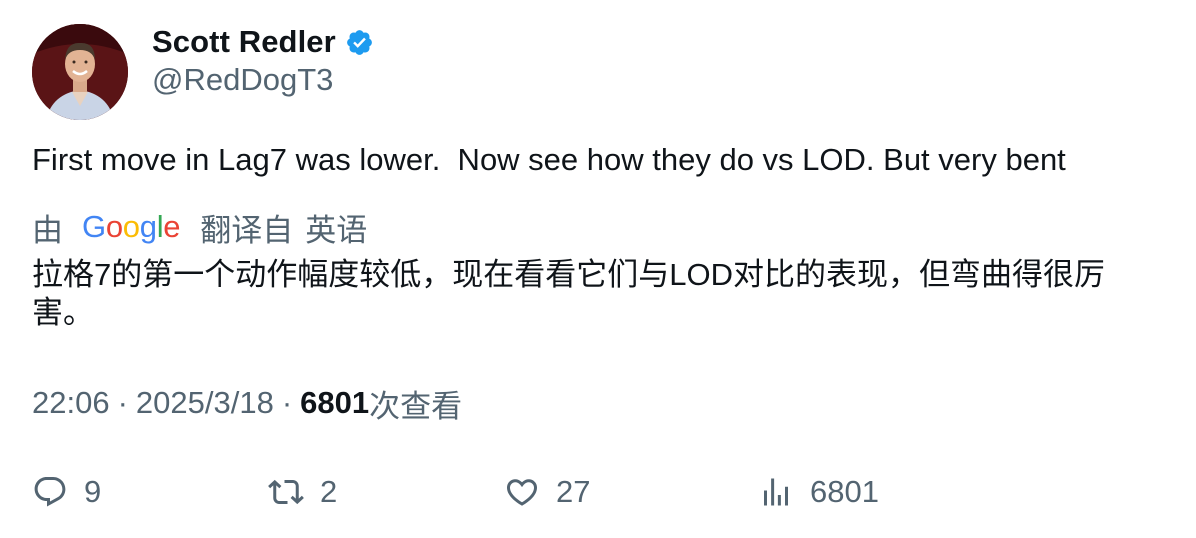 The width and height of the screenshot is (1196, 538). I want to click on analytics-icon, so click(776, 492).